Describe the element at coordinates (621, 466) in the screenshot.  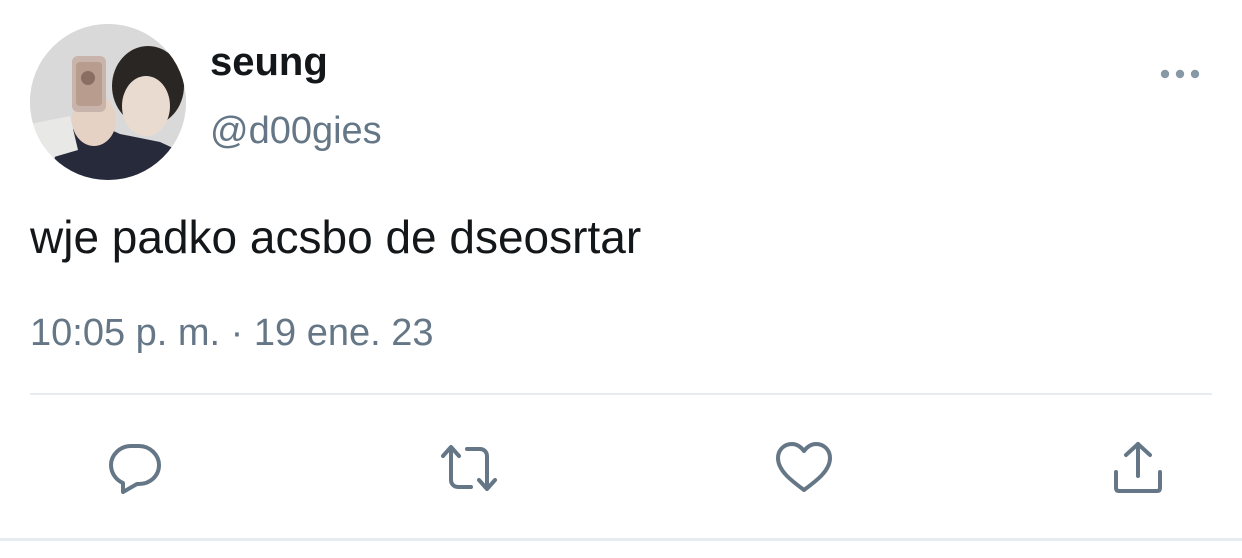
I see `action-bar` at that location.